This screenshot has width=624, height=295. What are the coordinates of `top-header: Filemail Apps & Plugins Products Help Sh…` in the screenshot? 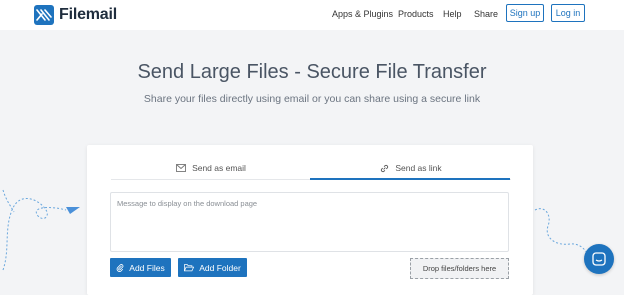 It's located at (312, 15).